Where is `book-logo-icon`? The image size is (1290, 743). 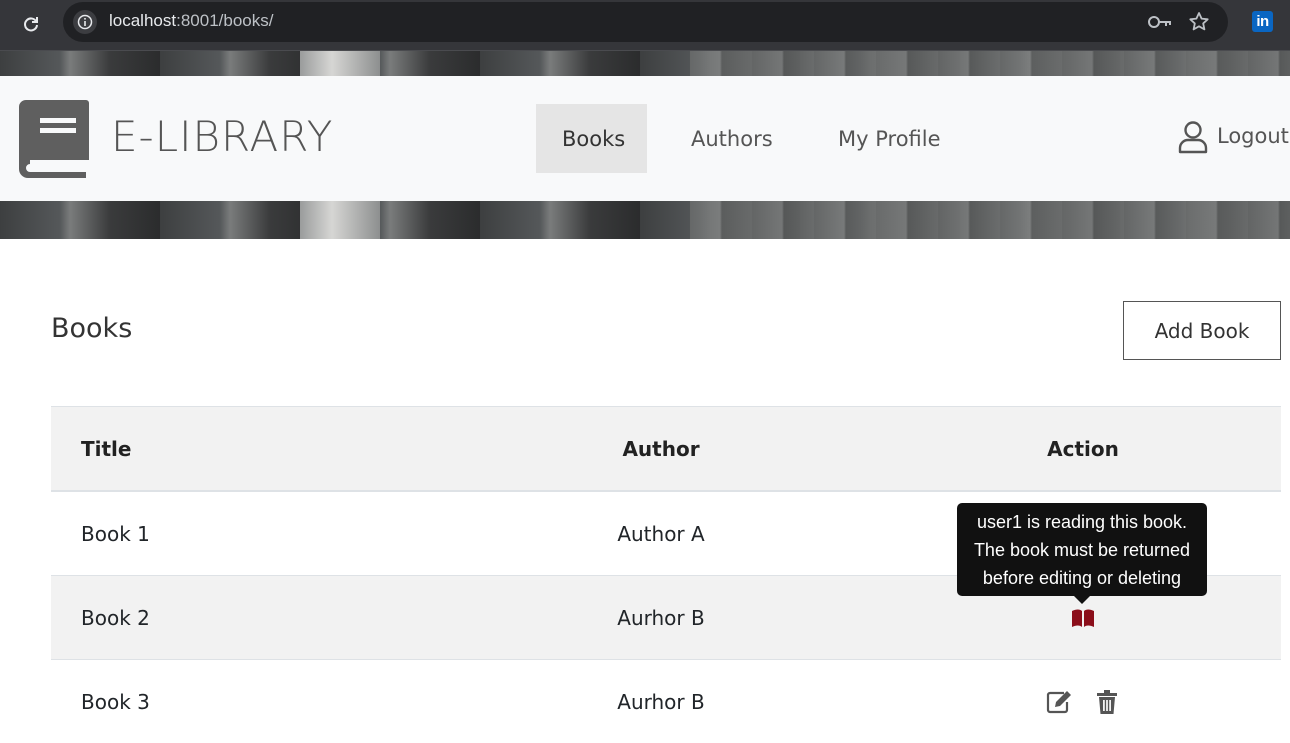 book-logo-icon is located at coordinates (54, 139).